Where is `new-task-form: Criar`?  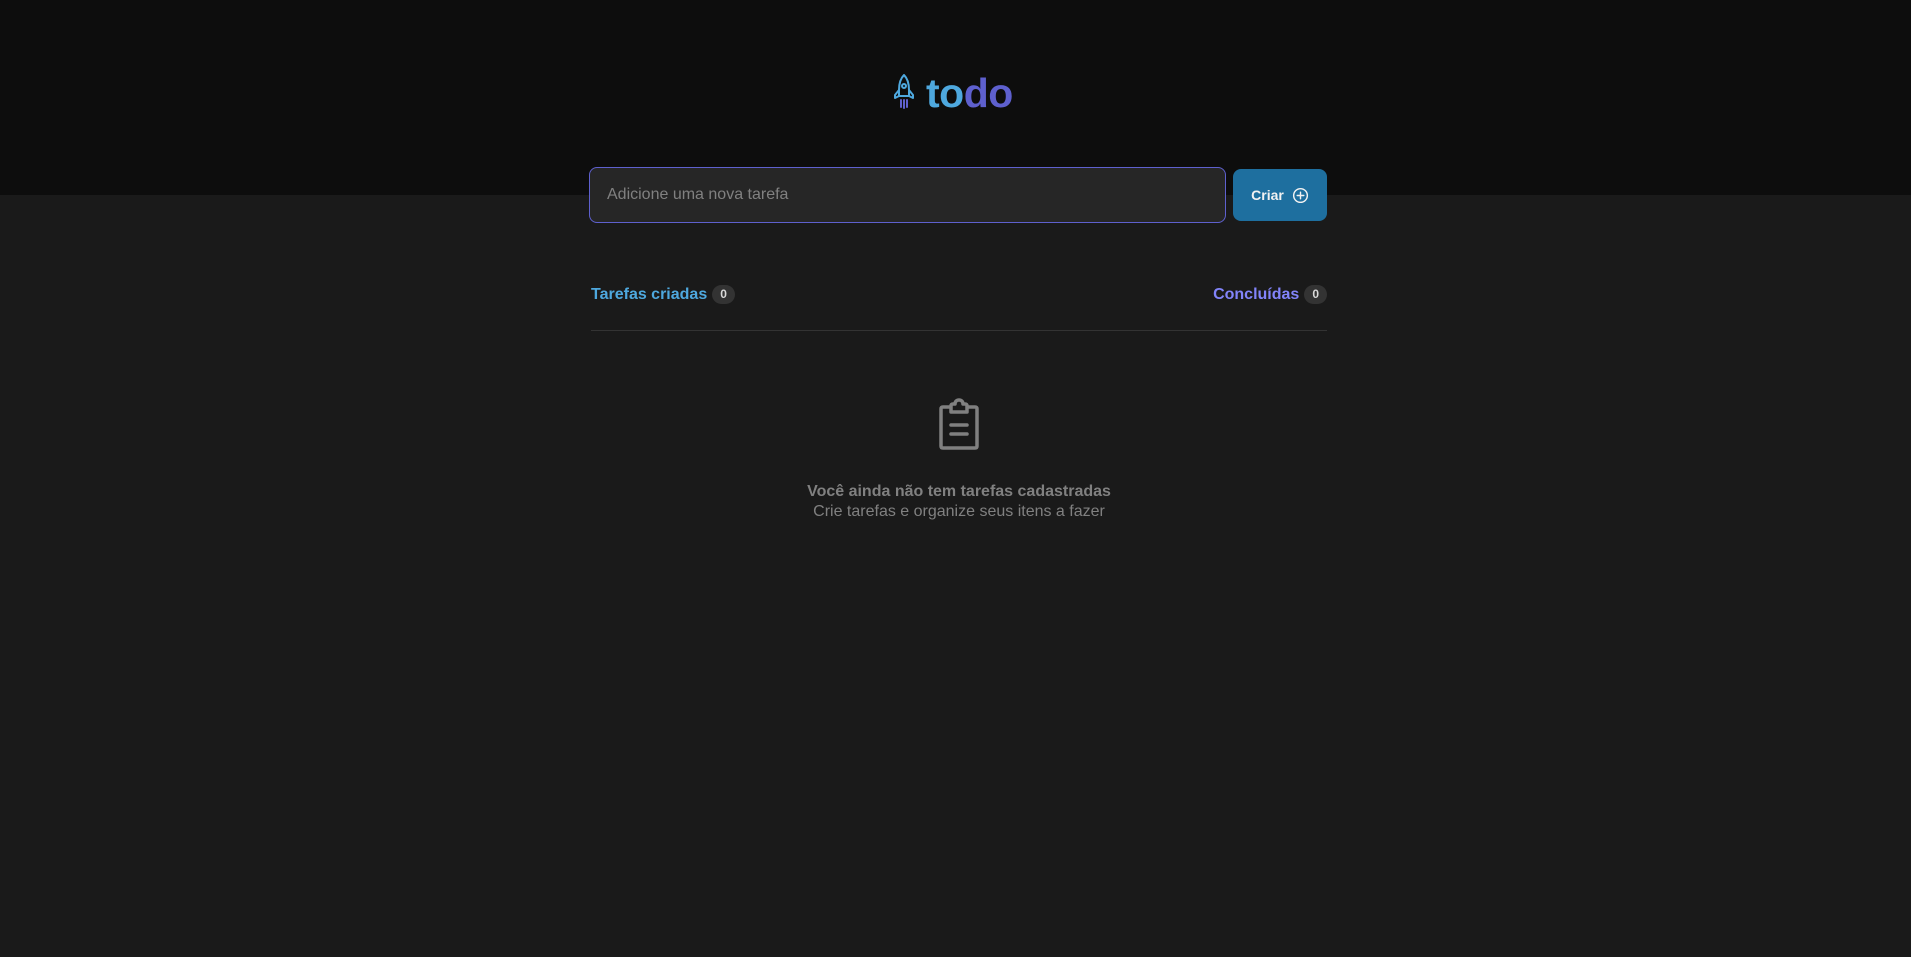 new-task-form: Criar is located at coordinates (958, 195).